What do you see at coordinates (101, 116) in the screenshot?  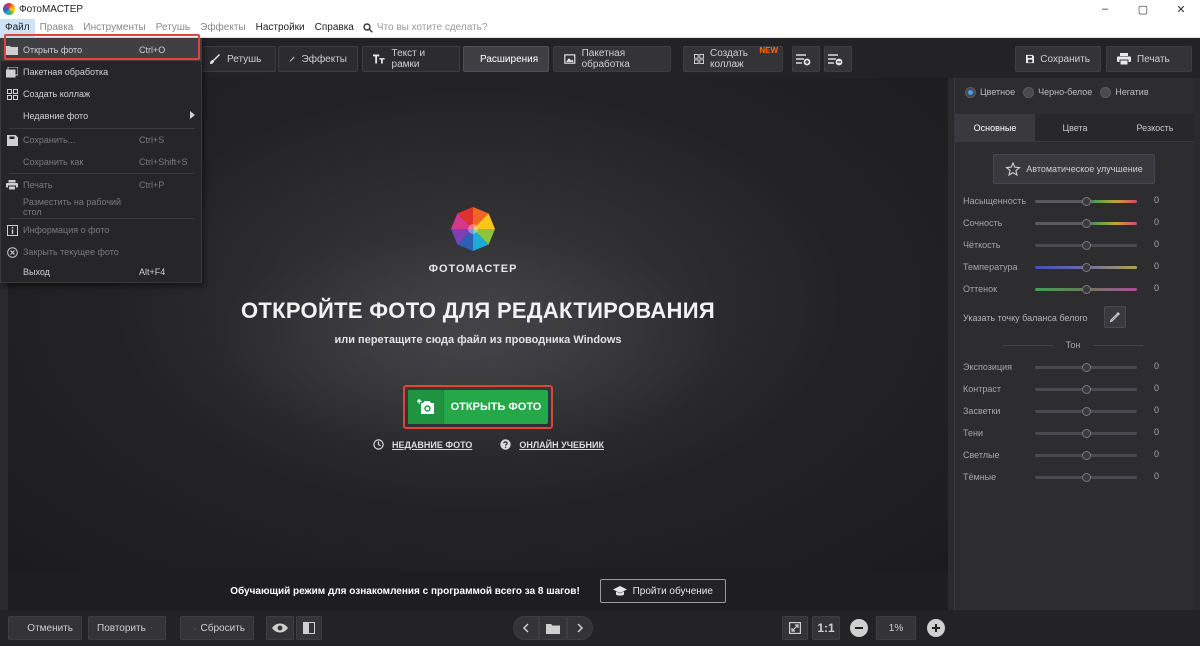 I see `file-menu-recent: Недавние фото` at bounding box center [101, 116].